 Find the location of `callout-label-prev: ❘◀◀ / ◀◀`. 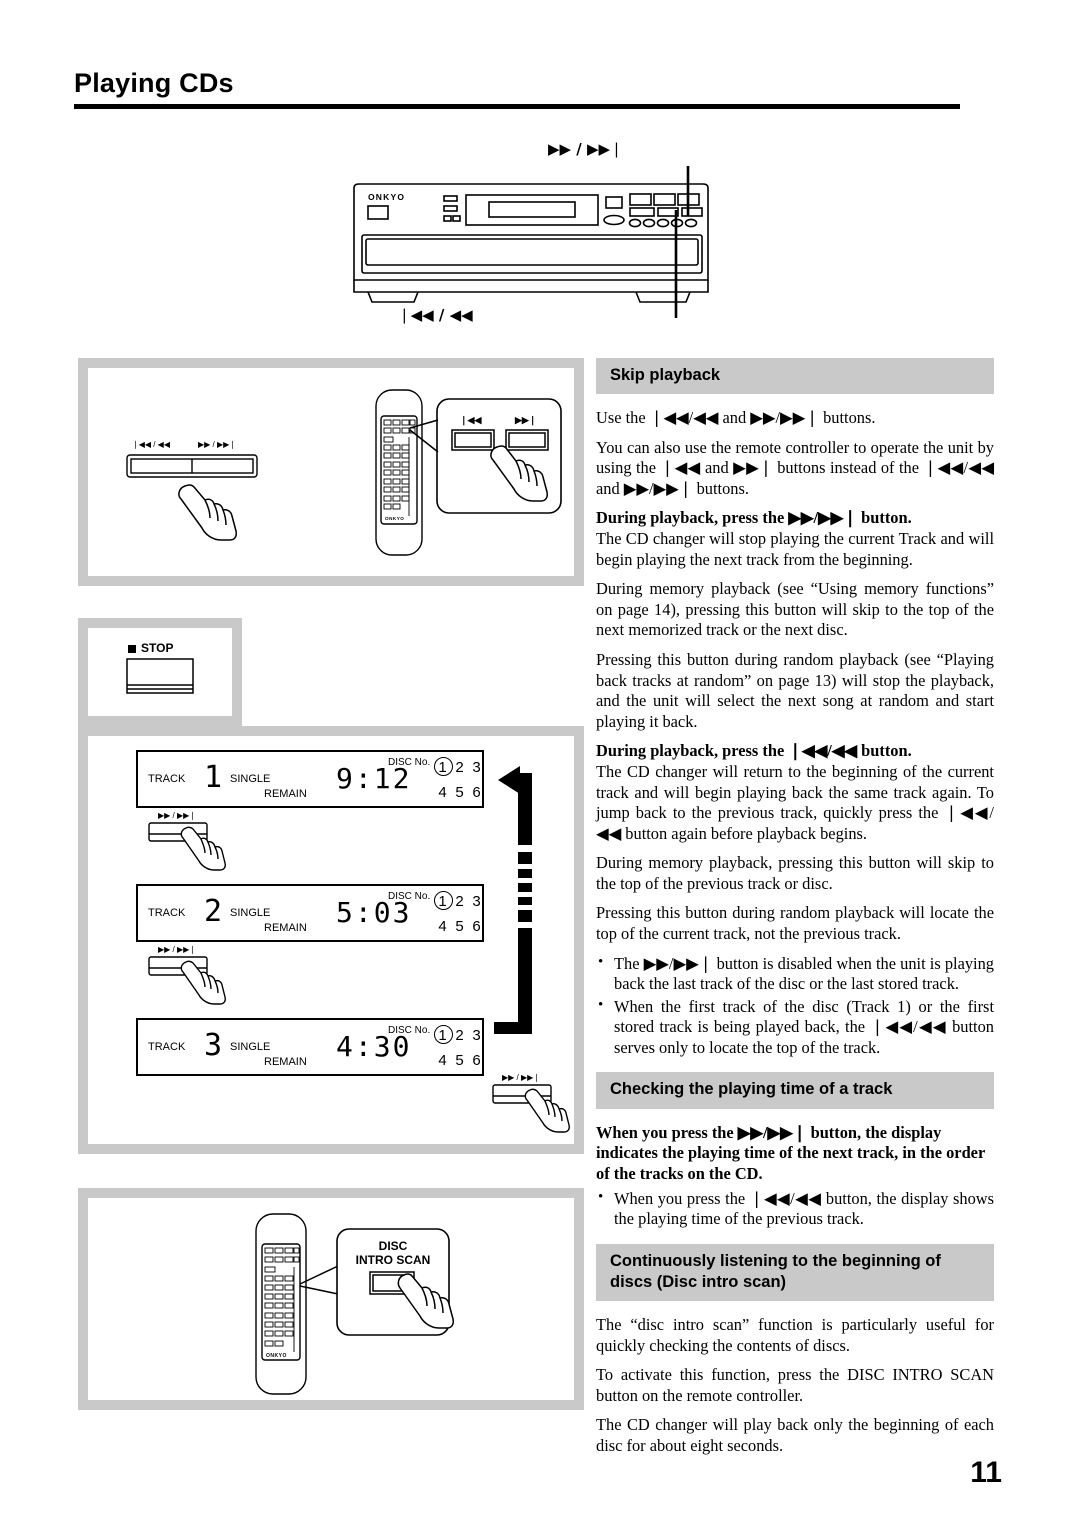

callout-label-prev: ❘◀◀ / ◀◀ is located at coordinates (435, 315).